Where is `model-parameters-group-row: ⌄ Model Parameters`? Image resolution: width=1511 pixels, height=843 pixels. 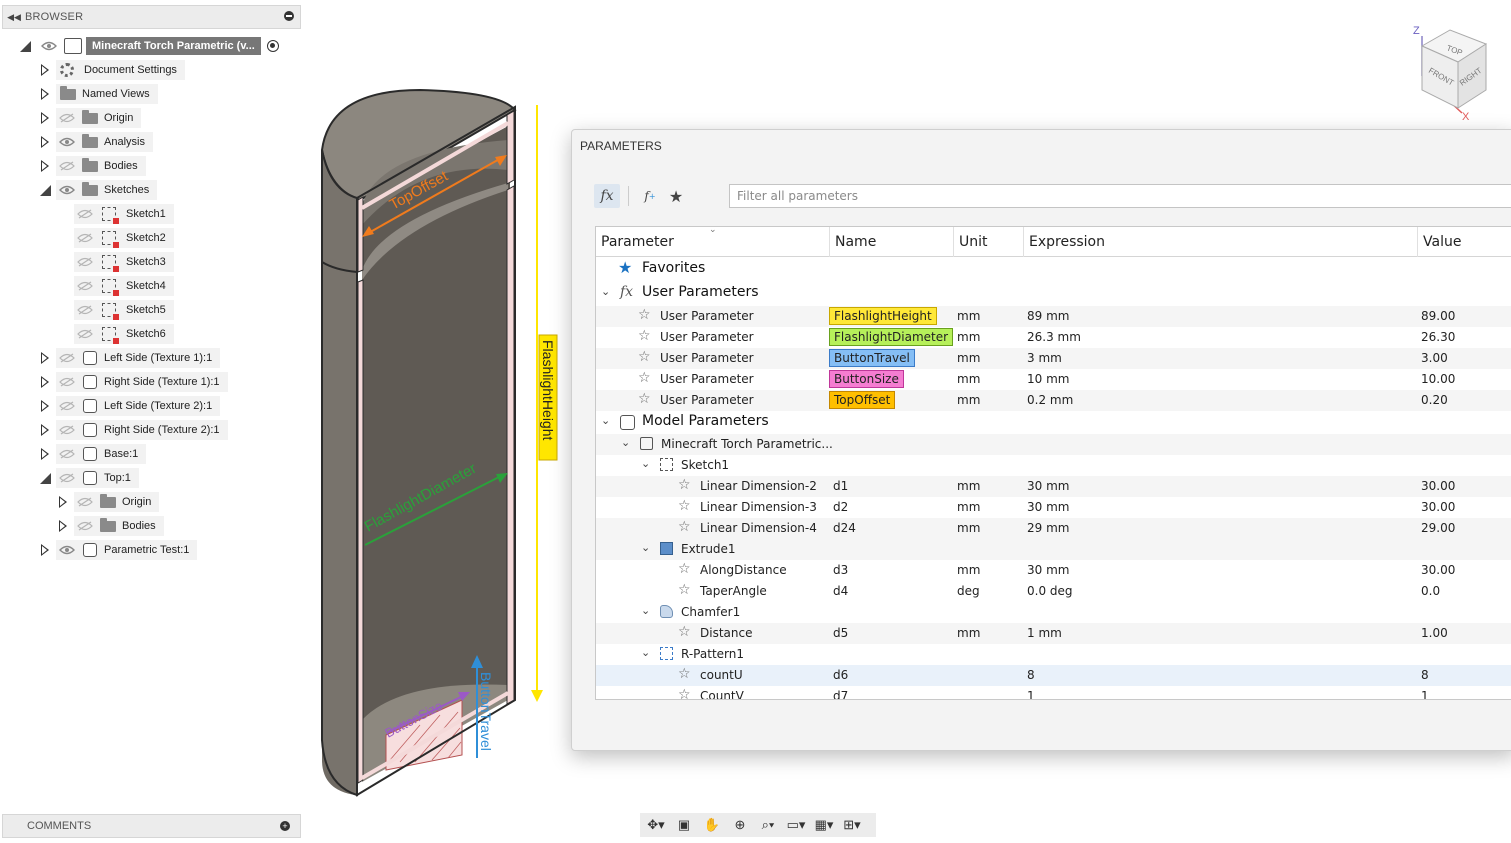 model-parameters-group-row: ⌄ Model Parameters is located at coordinates (1053, 422).